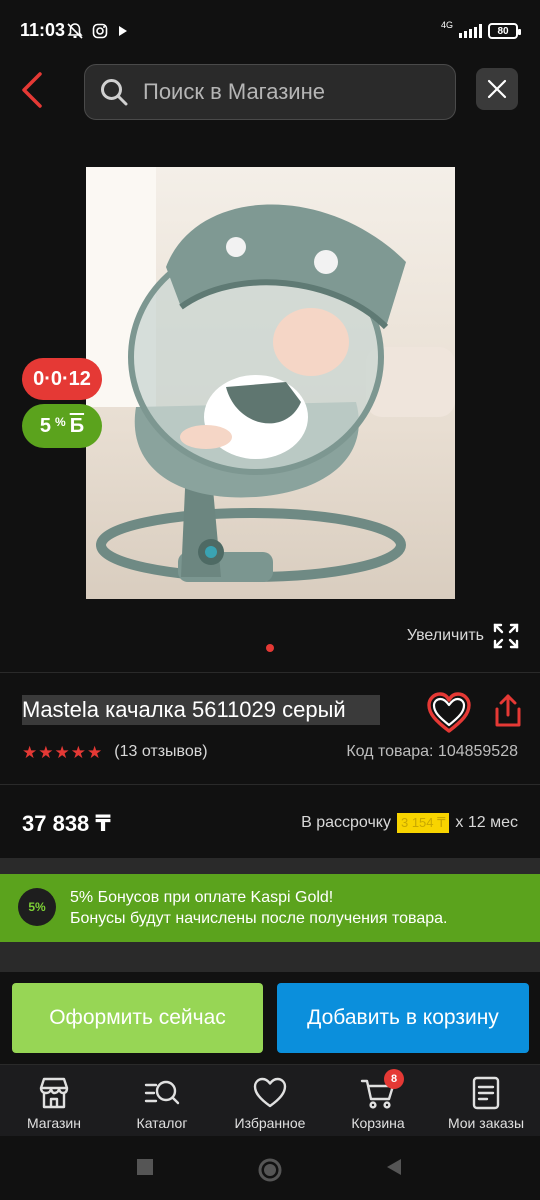 The image size is (540, 1200). I want to click on nav-item-catalog: Каталог, so click(162, 1100).